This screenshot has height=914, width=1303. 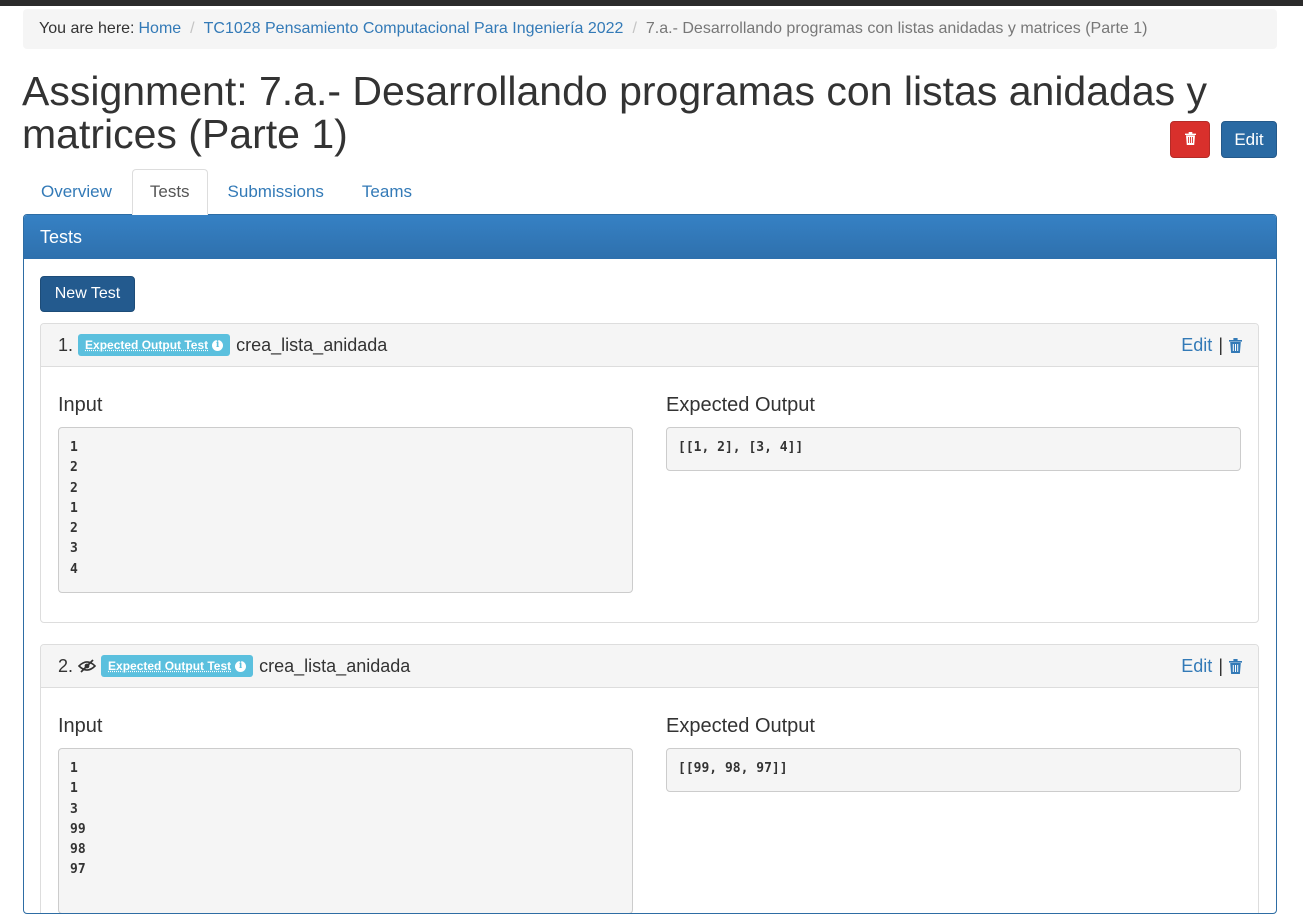 What do you see at coordinates (953, 449) in the screenshot?
I see `expected-output: [[1, 2], [3, 4]]` at bounding box center [953, 449].